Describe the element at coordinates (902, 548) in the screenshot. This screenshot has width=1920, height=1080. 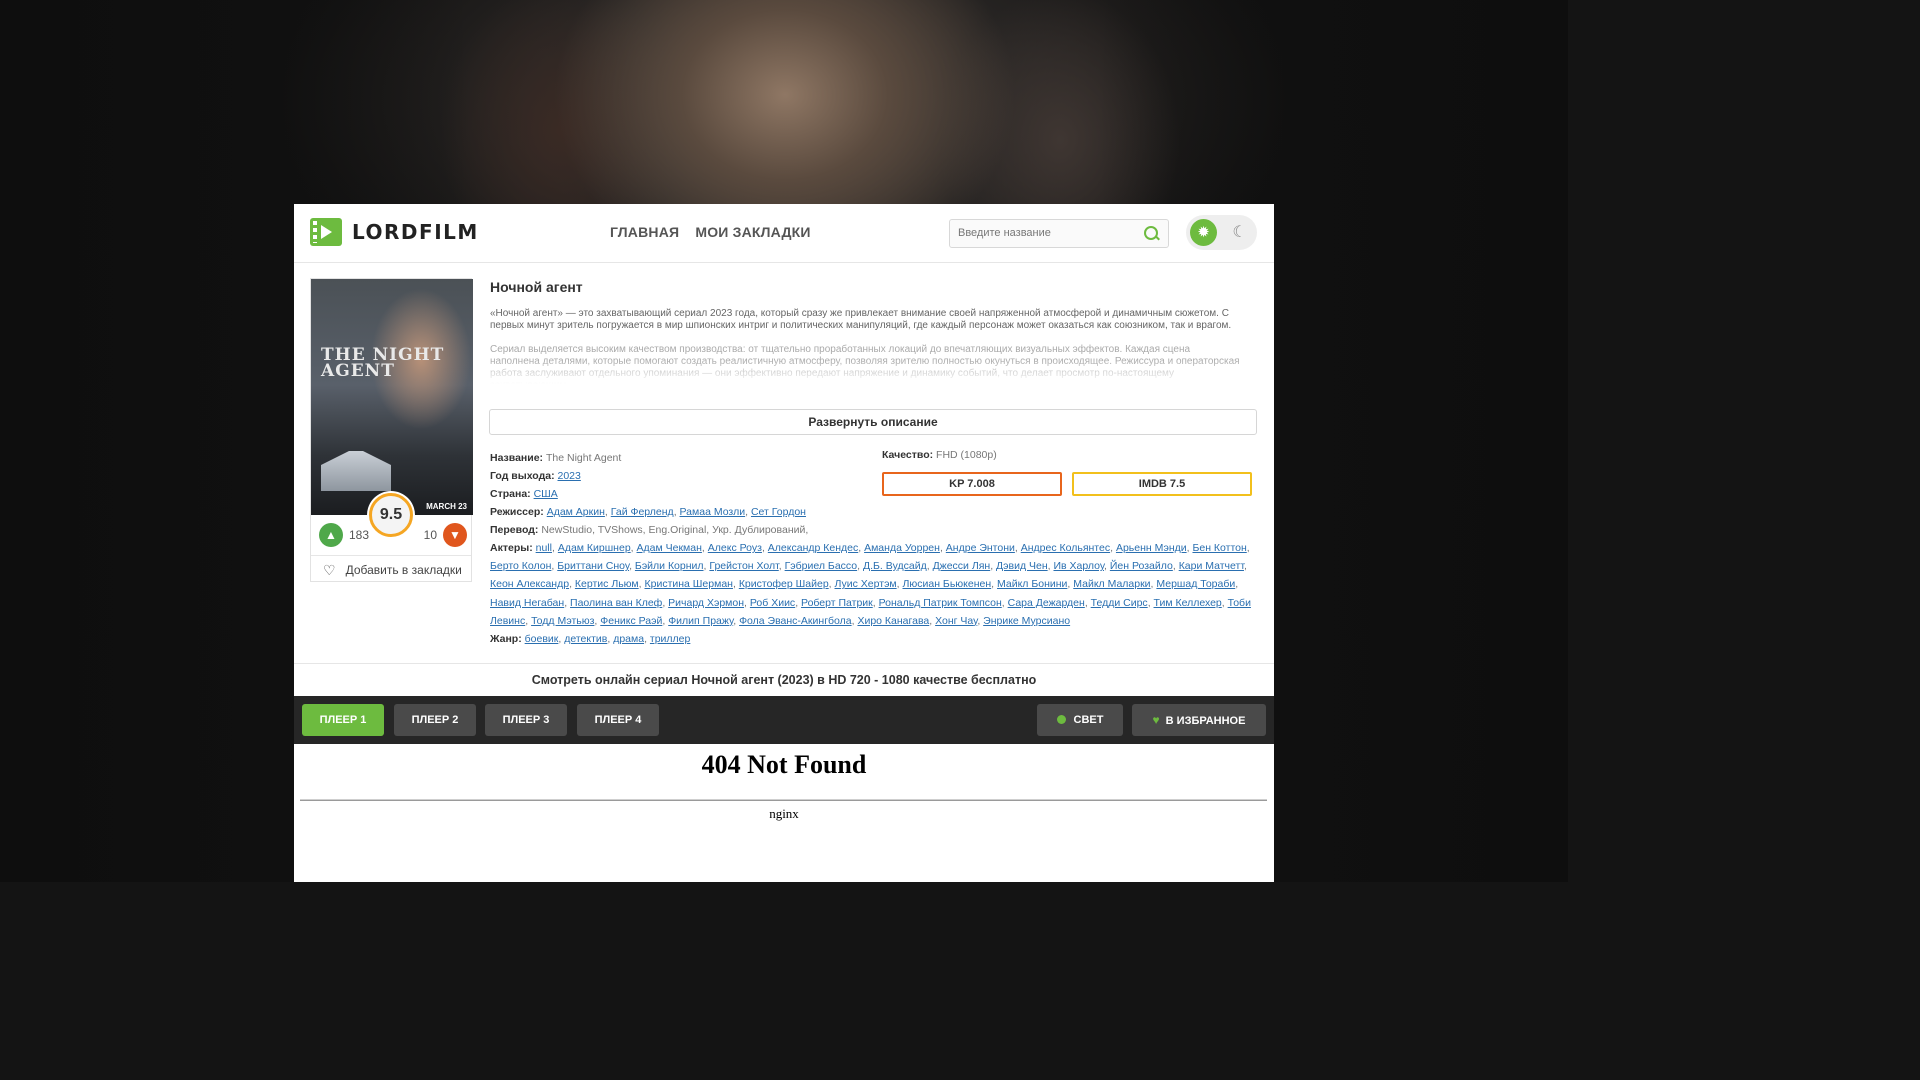
I see `actor-link: Аманда Уоррен` at that location.